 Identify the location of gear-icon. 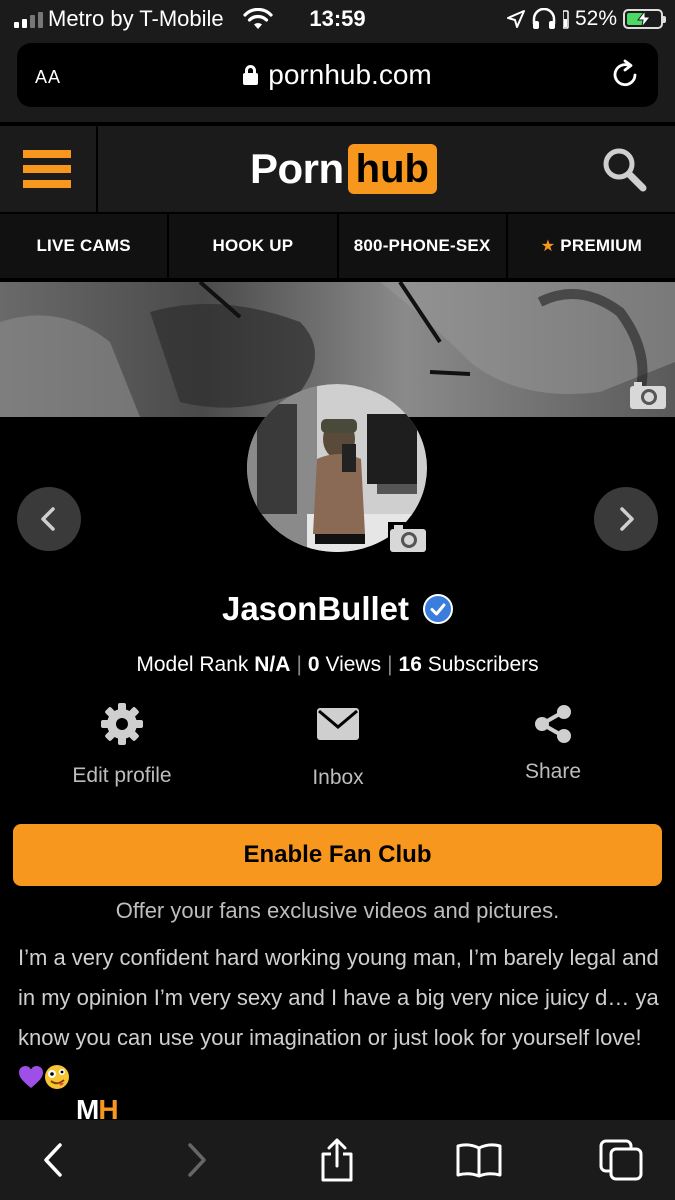
(122, 724).